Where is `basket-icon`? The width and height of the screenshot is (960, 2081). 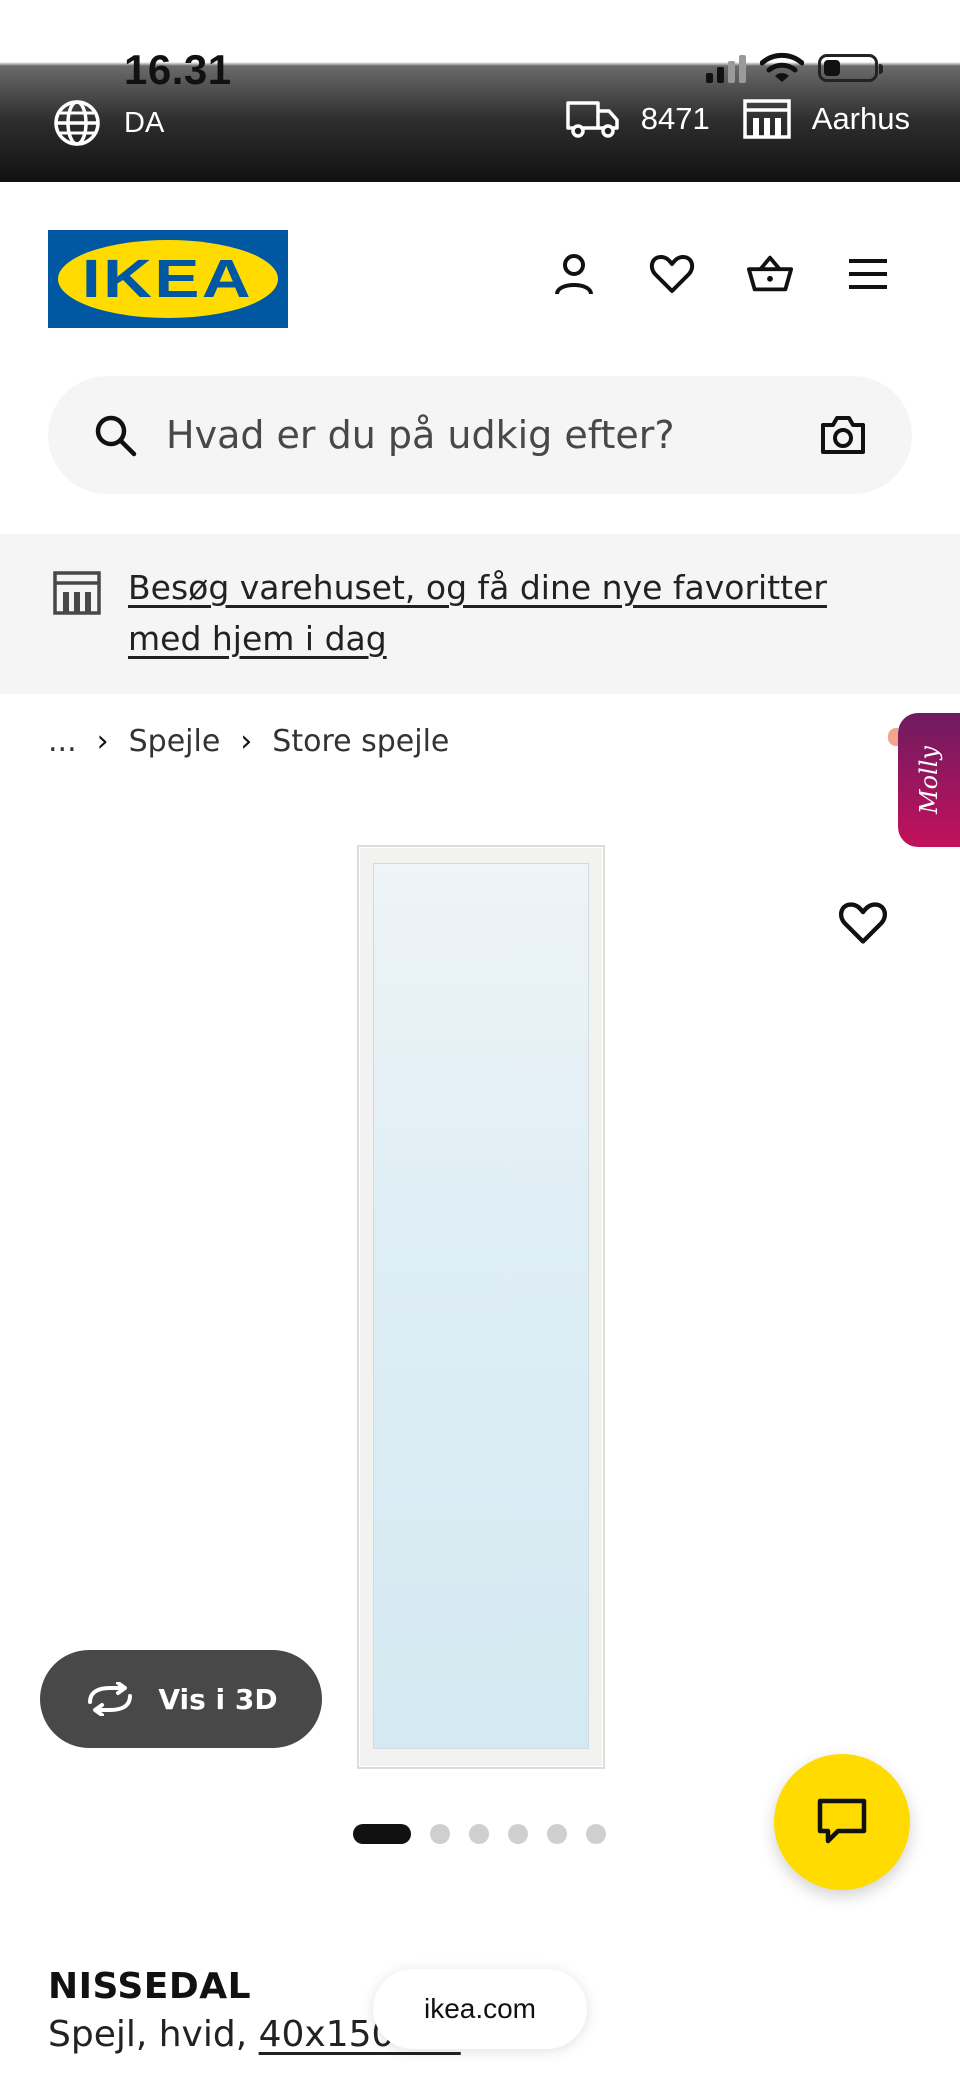
basket-icon is located at coordinates (770, 273).